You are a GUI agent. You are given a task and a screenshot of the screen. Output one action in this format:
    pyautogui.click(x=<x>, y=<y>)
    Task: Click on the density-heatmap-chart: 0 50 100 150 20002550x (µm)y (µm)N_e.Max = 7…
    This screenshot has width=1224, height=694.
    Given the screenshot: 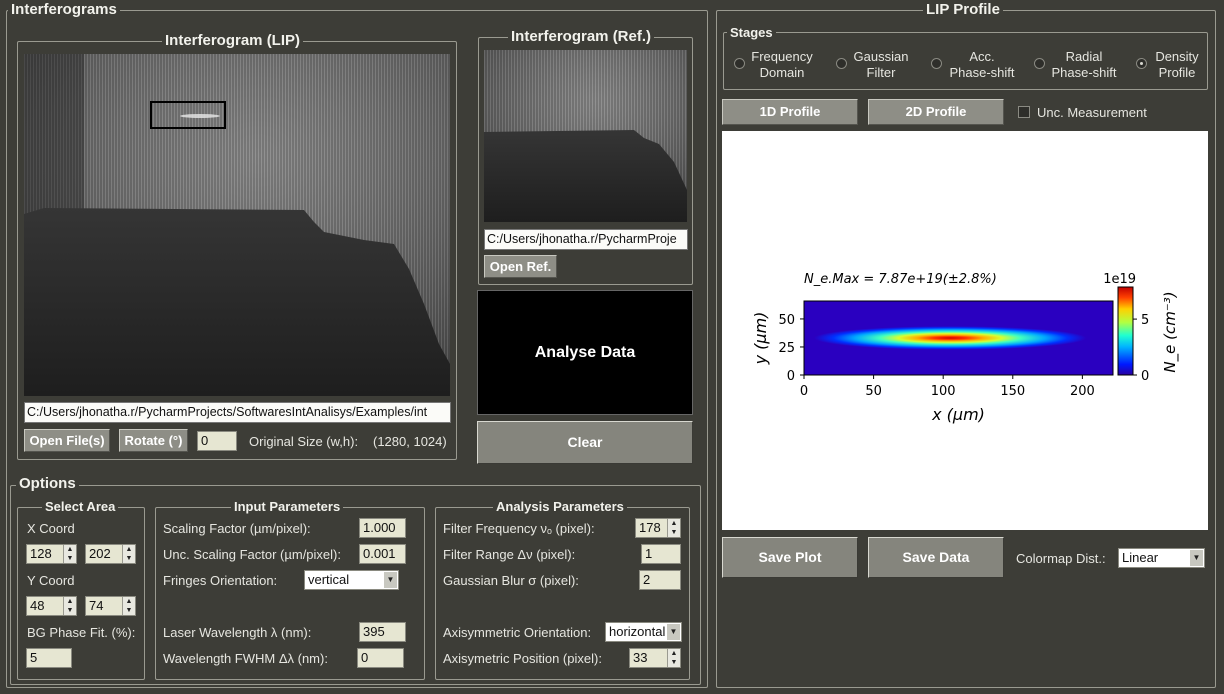 What is the action you would take?
    pyautogui.click(x=965, y=348)
    